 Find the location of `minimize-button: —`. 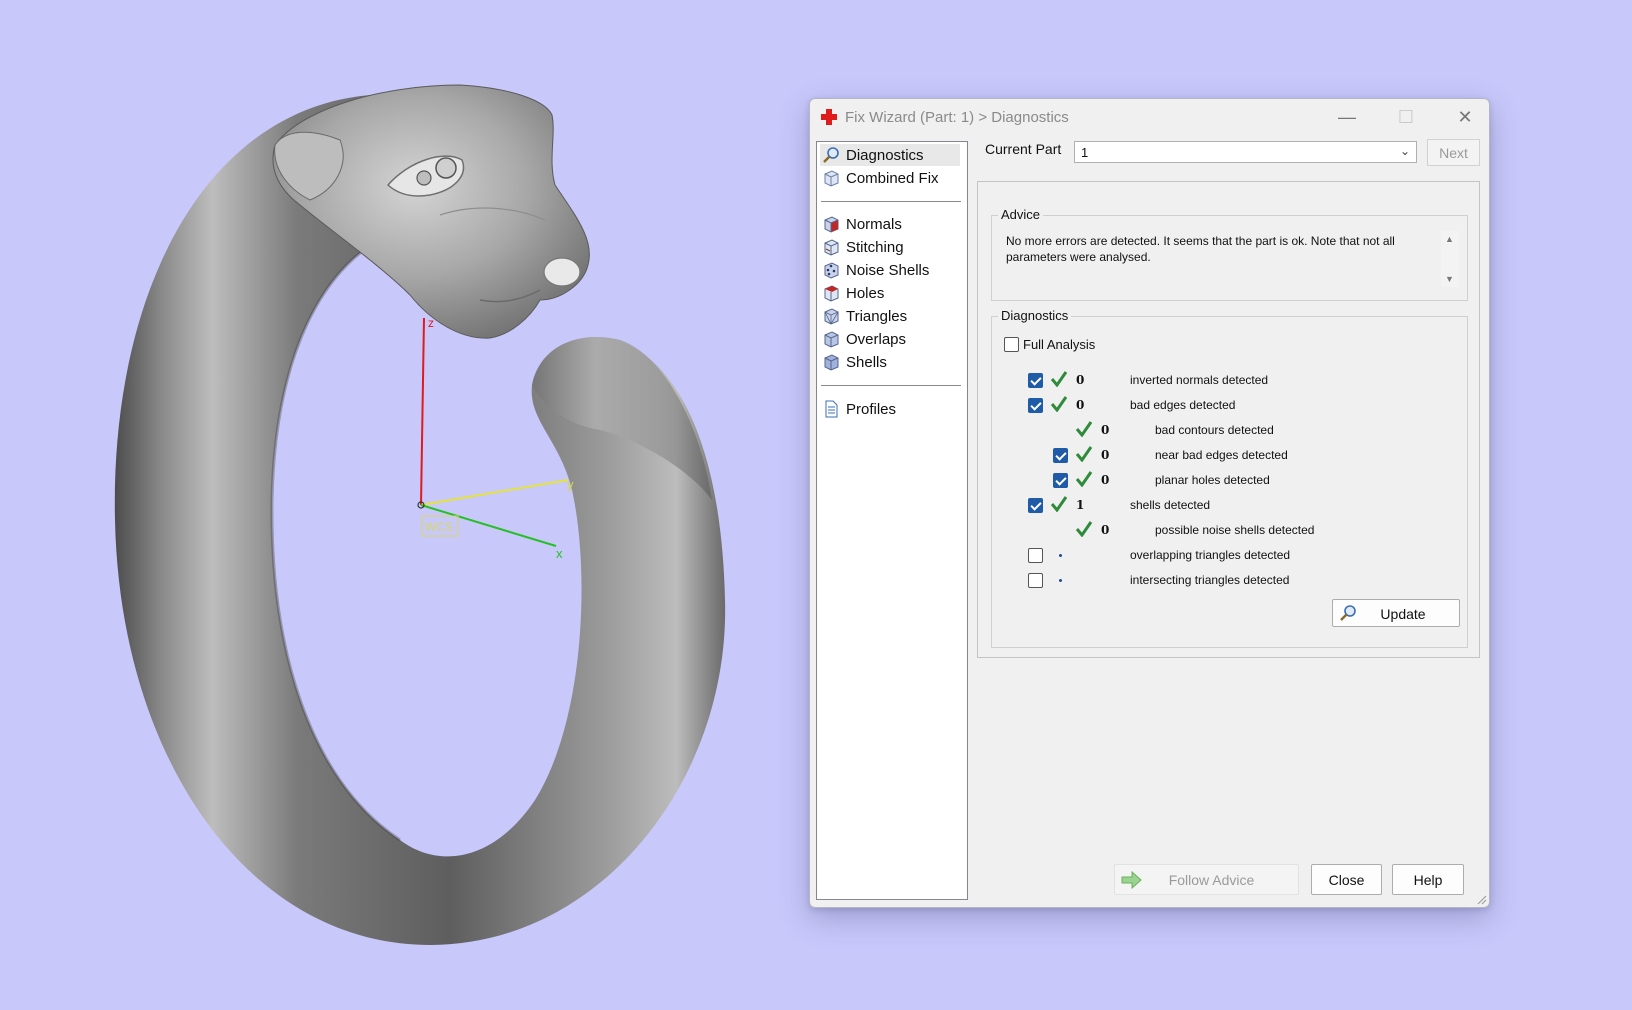

minimize-button: — is located at coordinates (1347, 117).